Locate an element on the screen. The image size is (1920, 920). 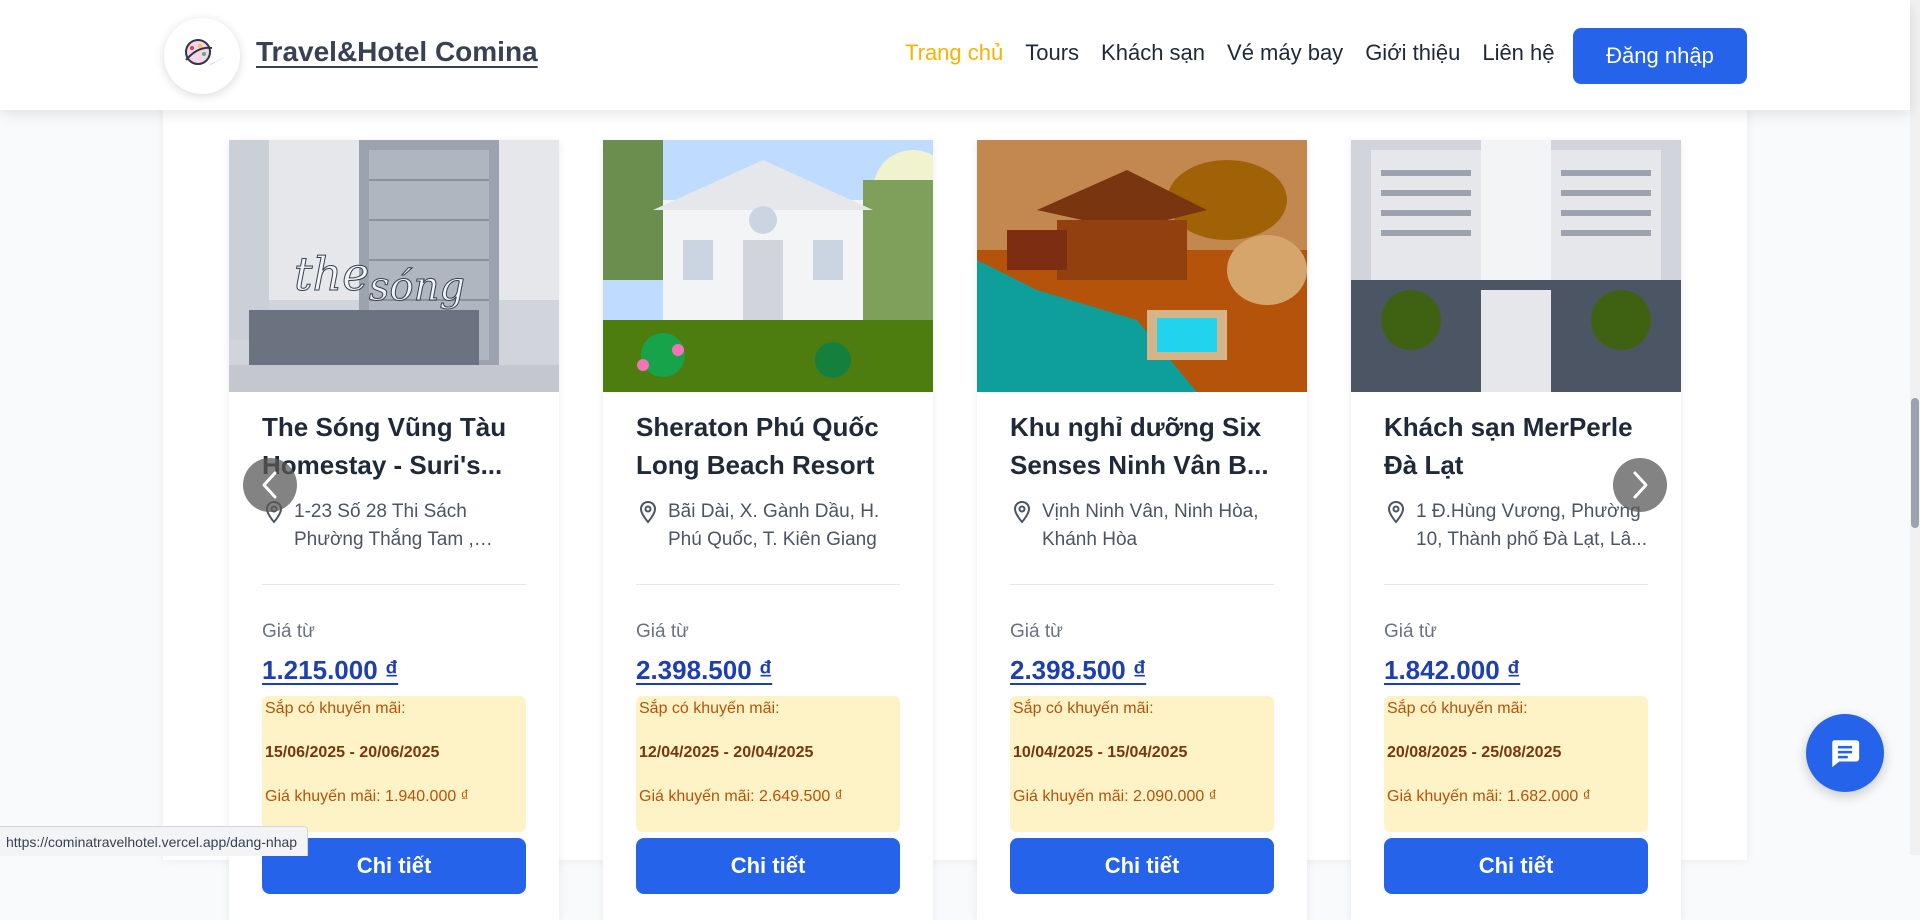
logo-icon is located at coordinates (202, 56).